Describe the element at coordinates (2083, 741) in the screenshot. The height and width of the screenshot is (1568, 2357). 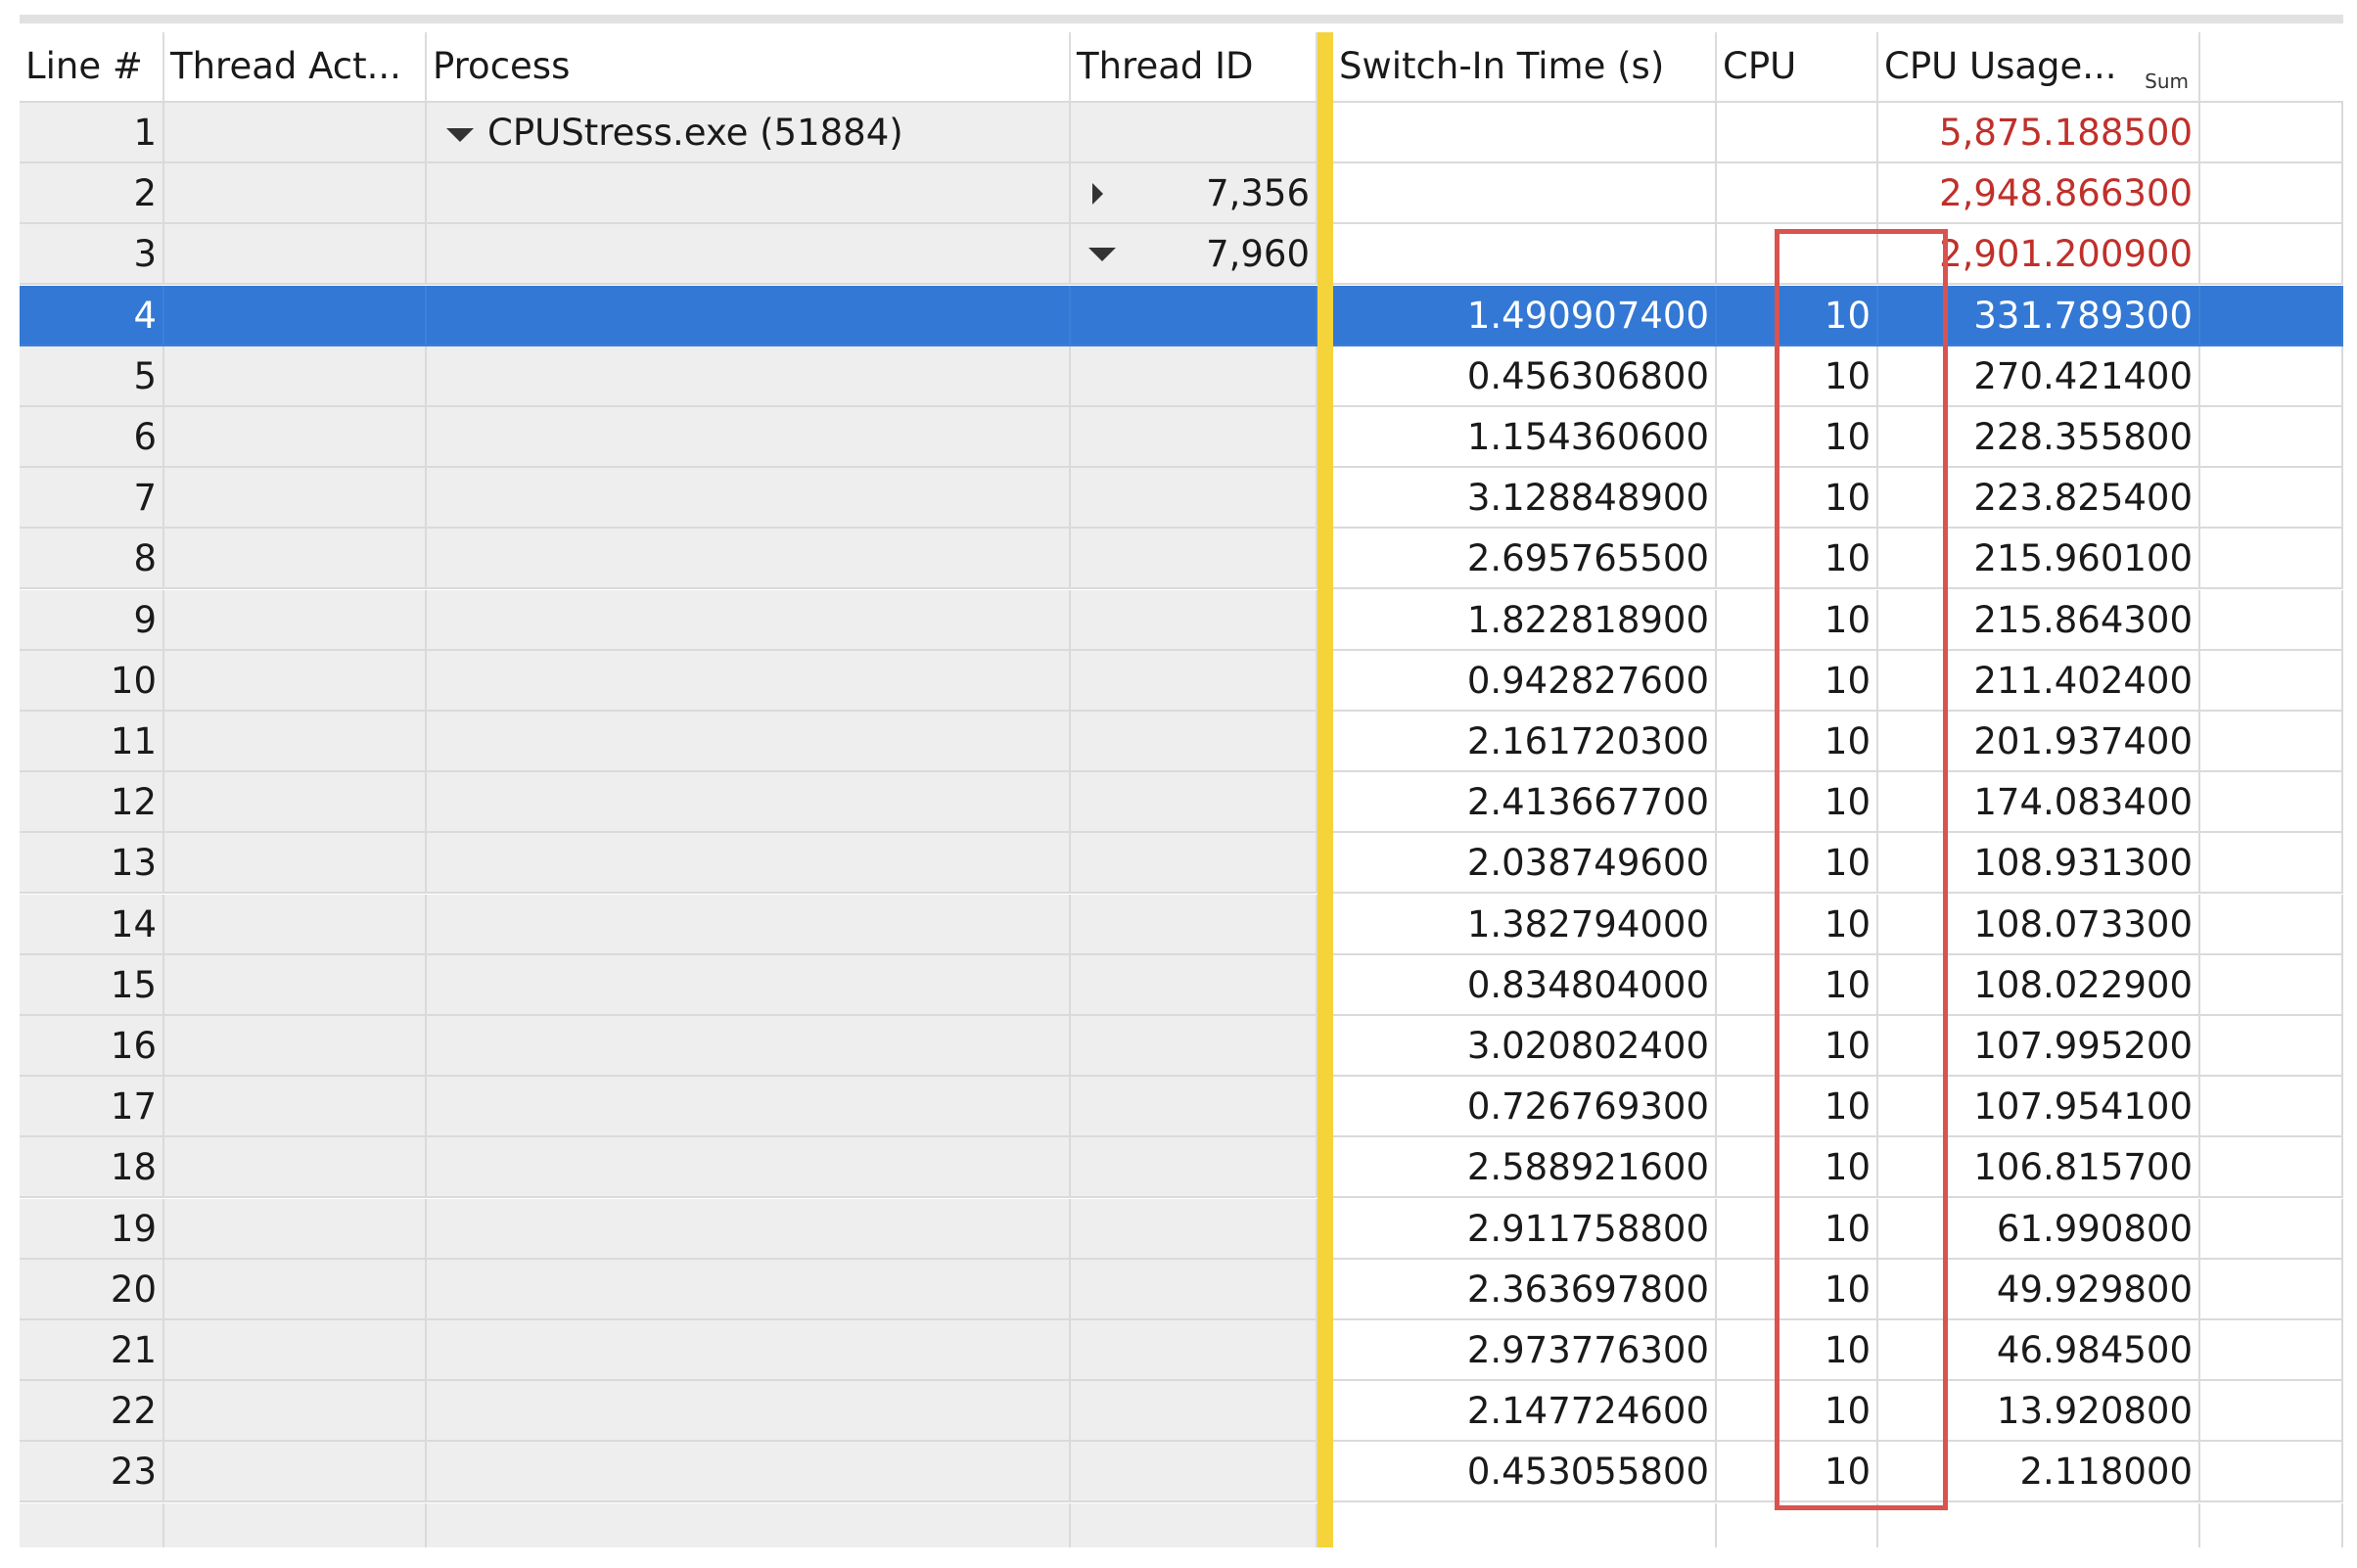
I see `cell-cpu-usage-text: 201.937400` at that location.